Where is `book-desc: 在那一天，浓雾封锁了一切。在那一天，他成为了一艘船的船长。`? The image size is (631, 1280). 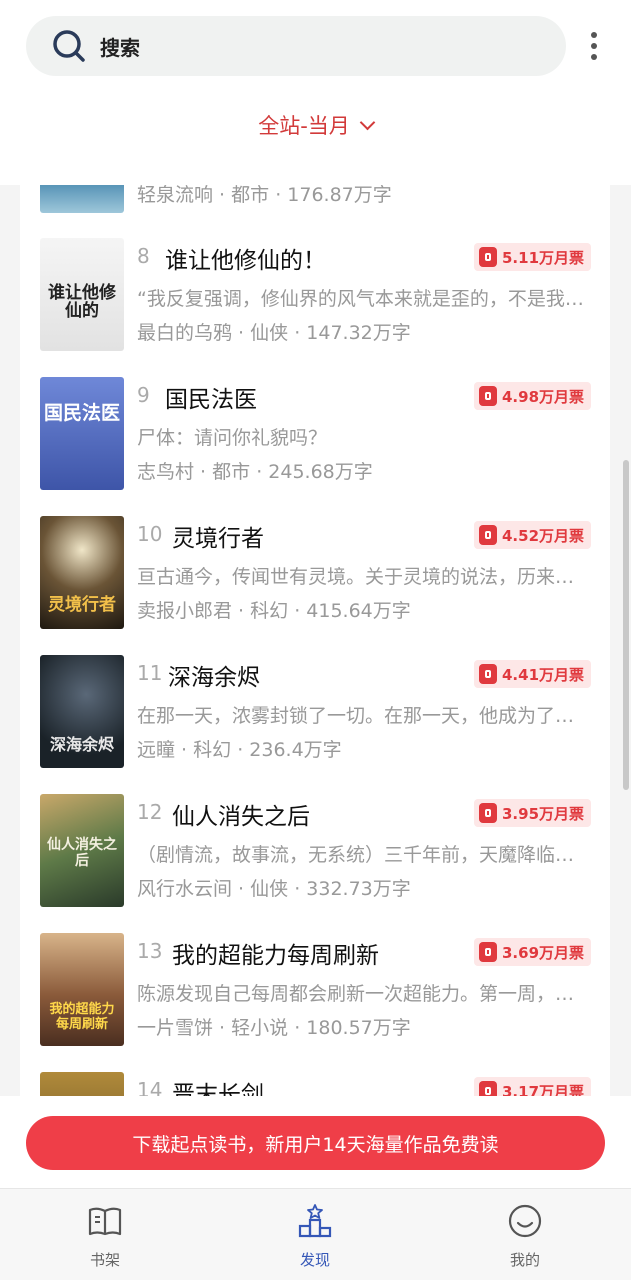 book-desc: 在那一天，浓雾封锁了一切。在那一天，他成为了一艘船的船长。 is located at coordinates (364, 716).